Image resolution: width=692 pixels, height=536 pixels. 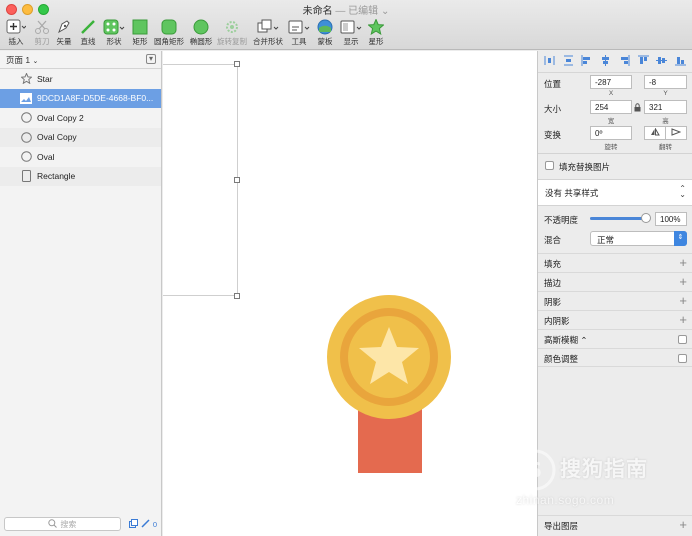 What do you see at coordinates (80, 157) in the screenshot?
I see `layer-oval: Oval` at bounding box center [80, 157].